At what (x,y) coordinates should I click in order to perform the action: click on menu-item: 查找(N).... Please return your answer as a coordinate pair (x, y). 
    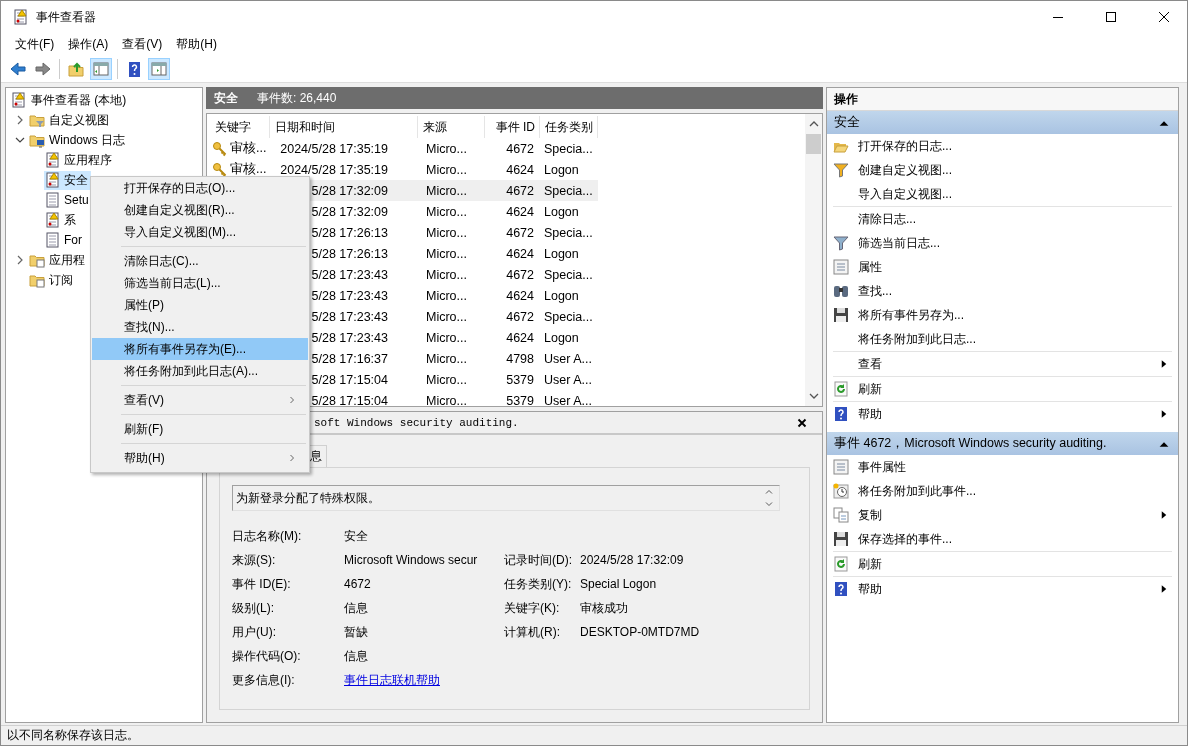
    Looking at the image, I should click on (200, 327).